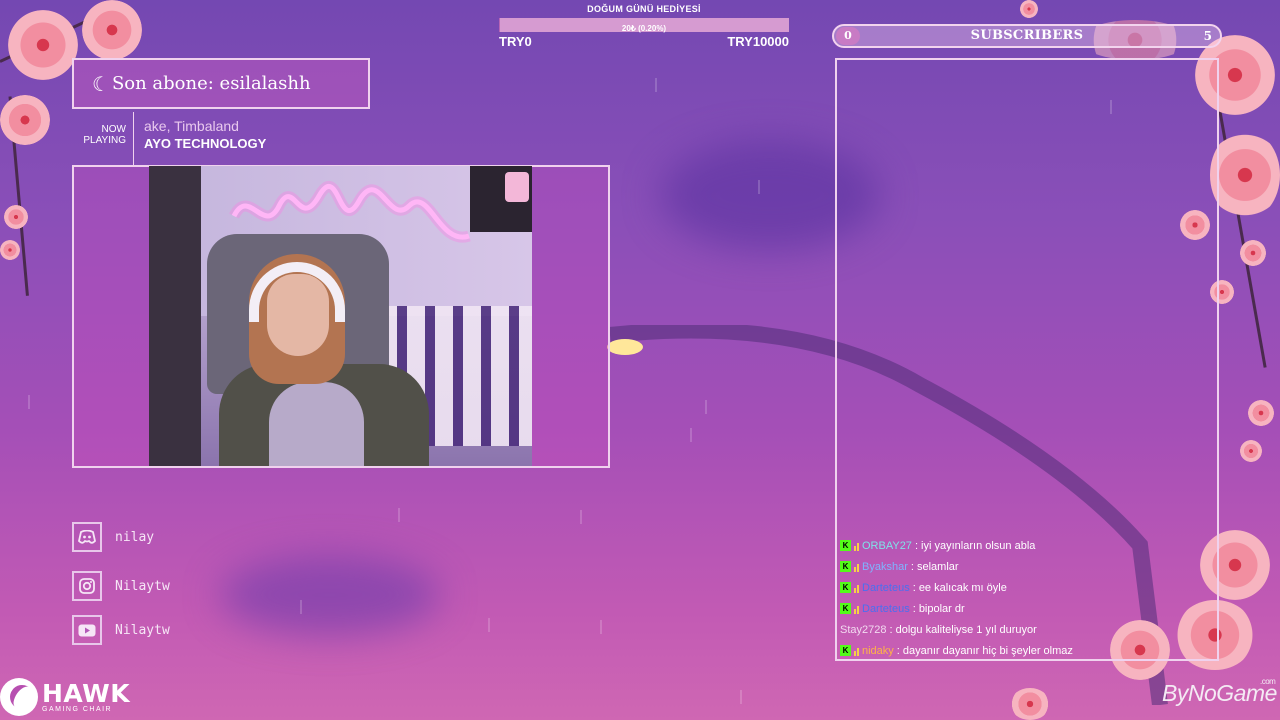  I want to click on youtube-handle: Nilaytw, so click(142, 630).